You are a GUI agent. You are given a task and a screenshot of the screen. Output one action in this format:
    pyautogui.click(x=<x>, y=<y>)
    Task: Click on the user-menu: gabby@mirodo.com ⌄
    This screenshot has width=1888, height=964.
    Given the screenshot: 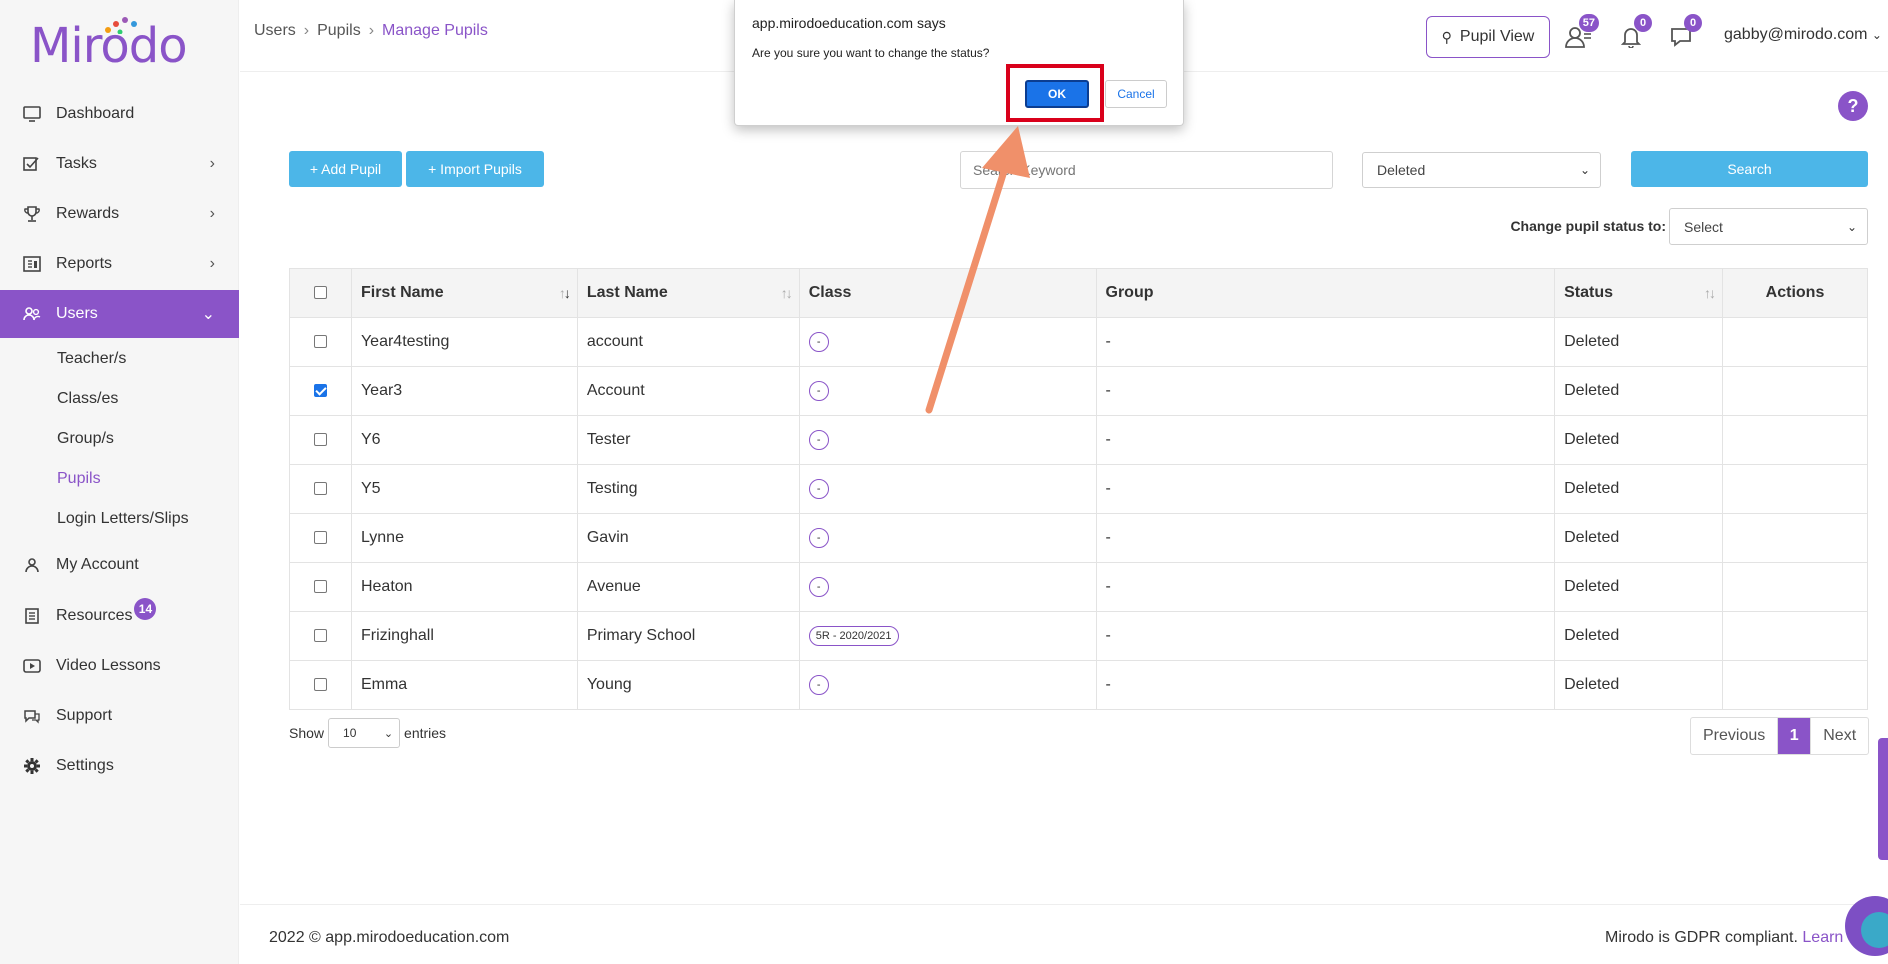 What is the action you would take?
    pyautogui.click(x=1803, y=35)
    